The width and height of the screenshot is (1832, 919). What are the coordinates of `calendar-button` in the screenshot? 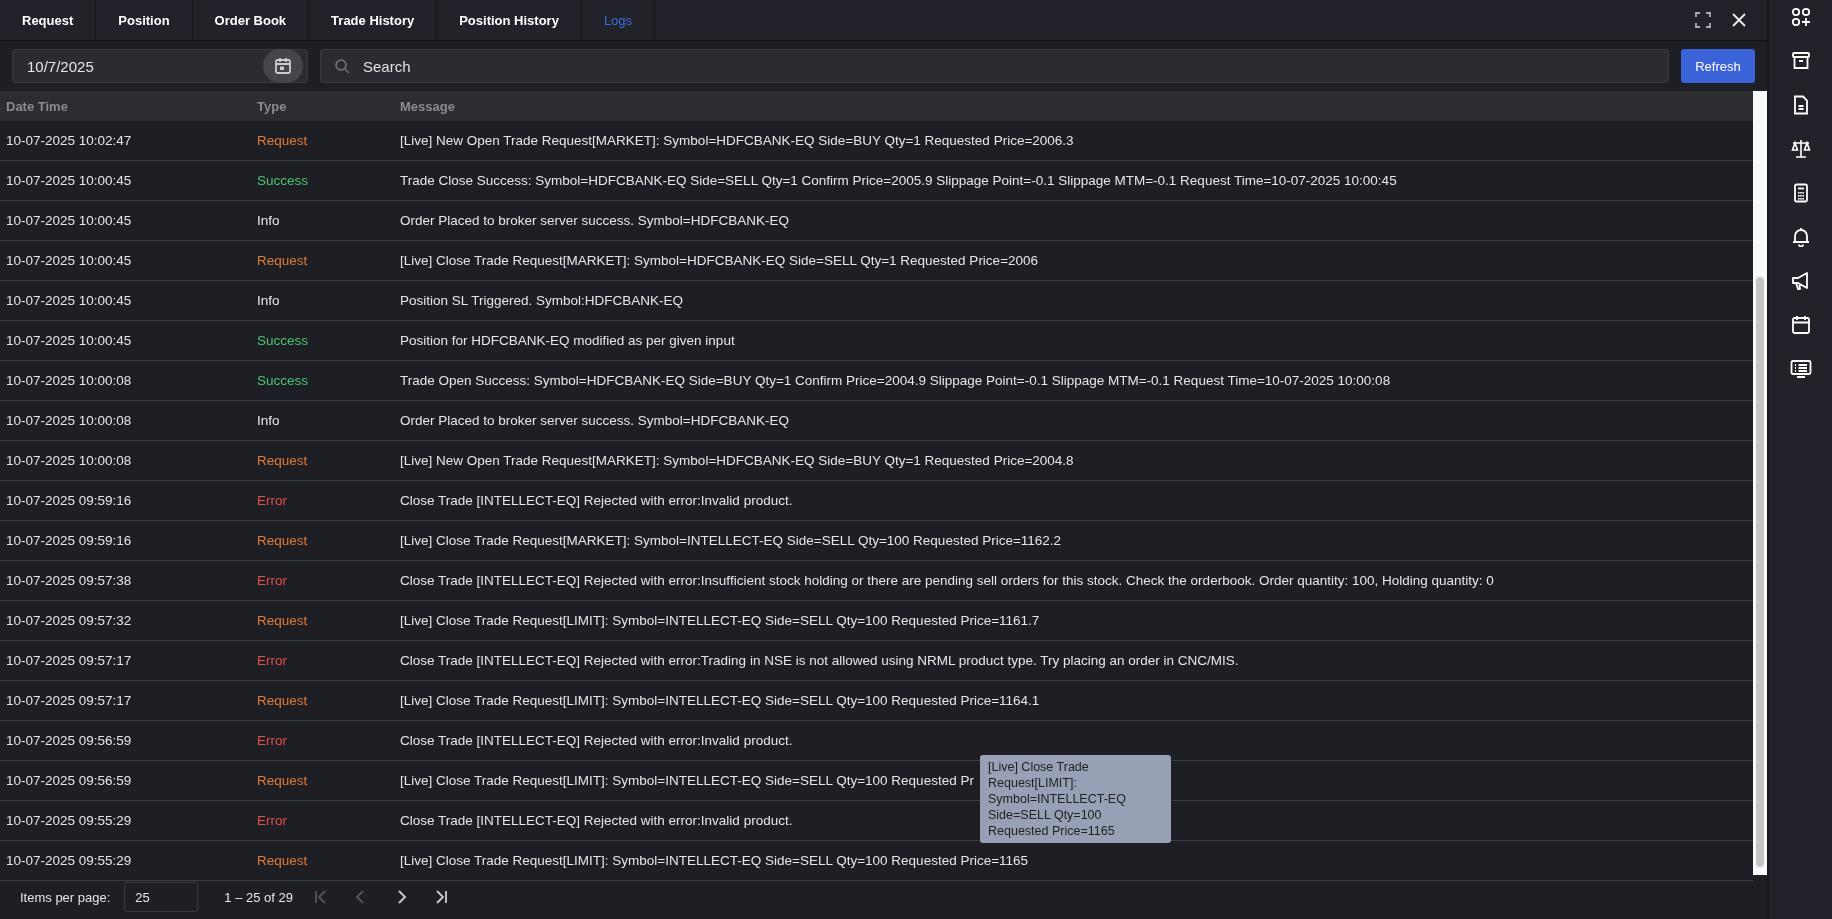 It's located at (283, 66).